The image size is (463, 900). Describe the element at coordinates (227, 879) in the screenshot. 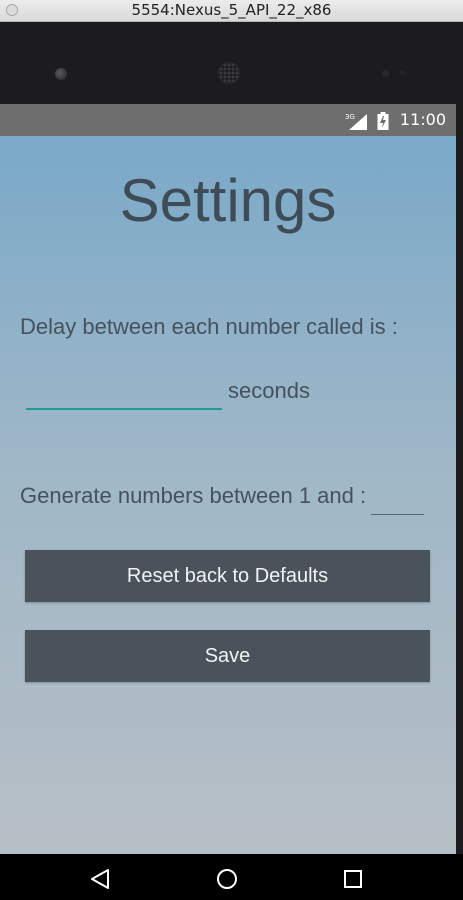

I see `home-icon` at that location.